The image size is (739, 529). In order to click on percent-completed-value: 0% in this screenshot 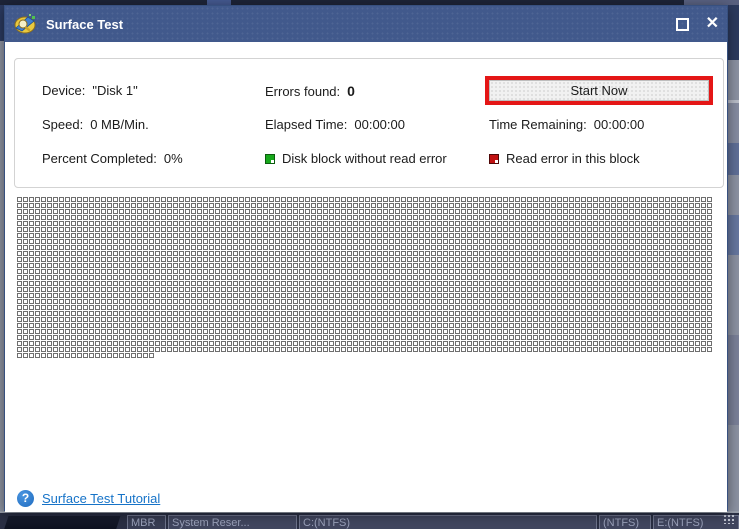, I will do `click(173, 158)`.